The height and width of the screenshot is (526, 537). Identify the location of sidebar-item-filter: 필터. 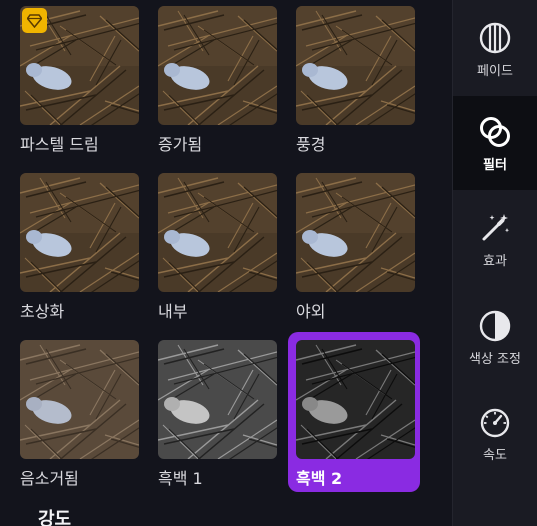
(495, 143).